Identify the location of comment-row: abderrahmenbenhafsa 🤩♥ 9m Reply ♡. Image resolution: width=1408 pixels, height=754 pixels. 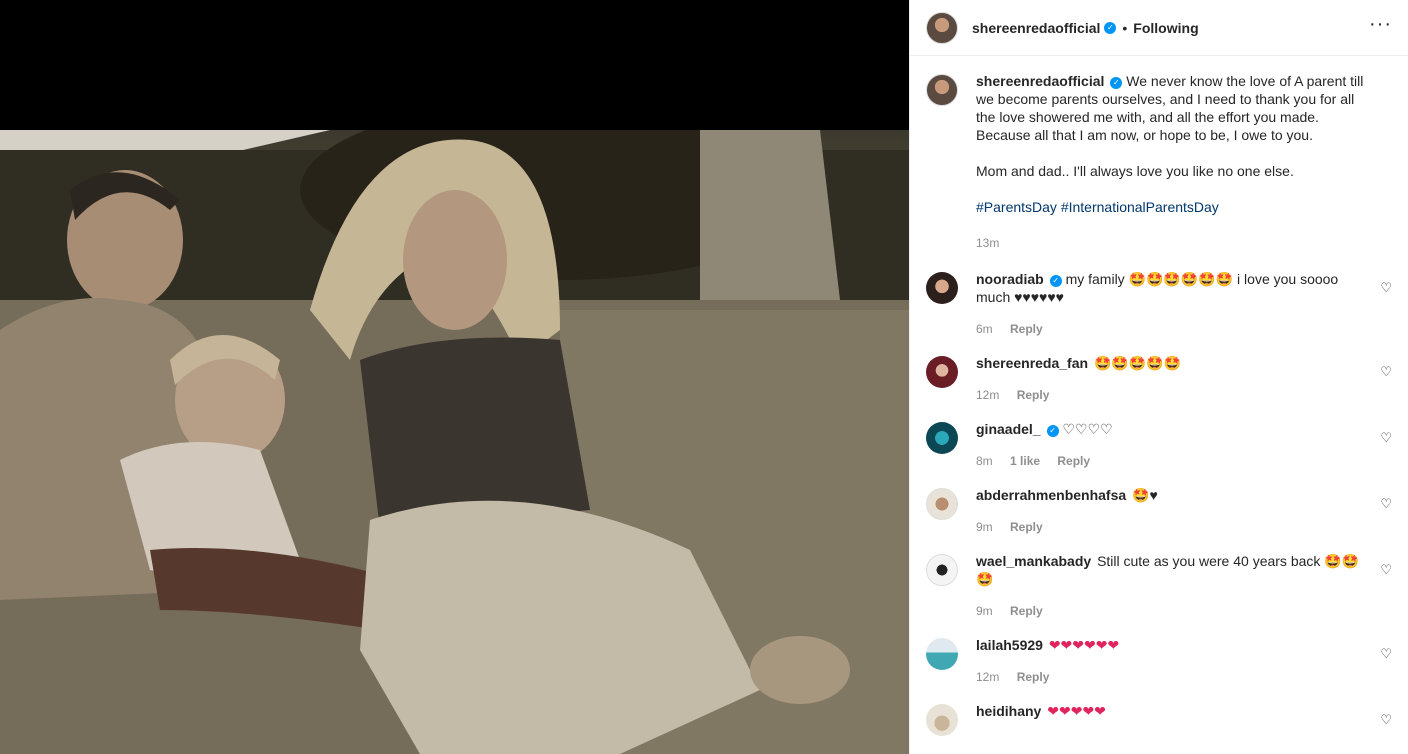
(1159, 511).